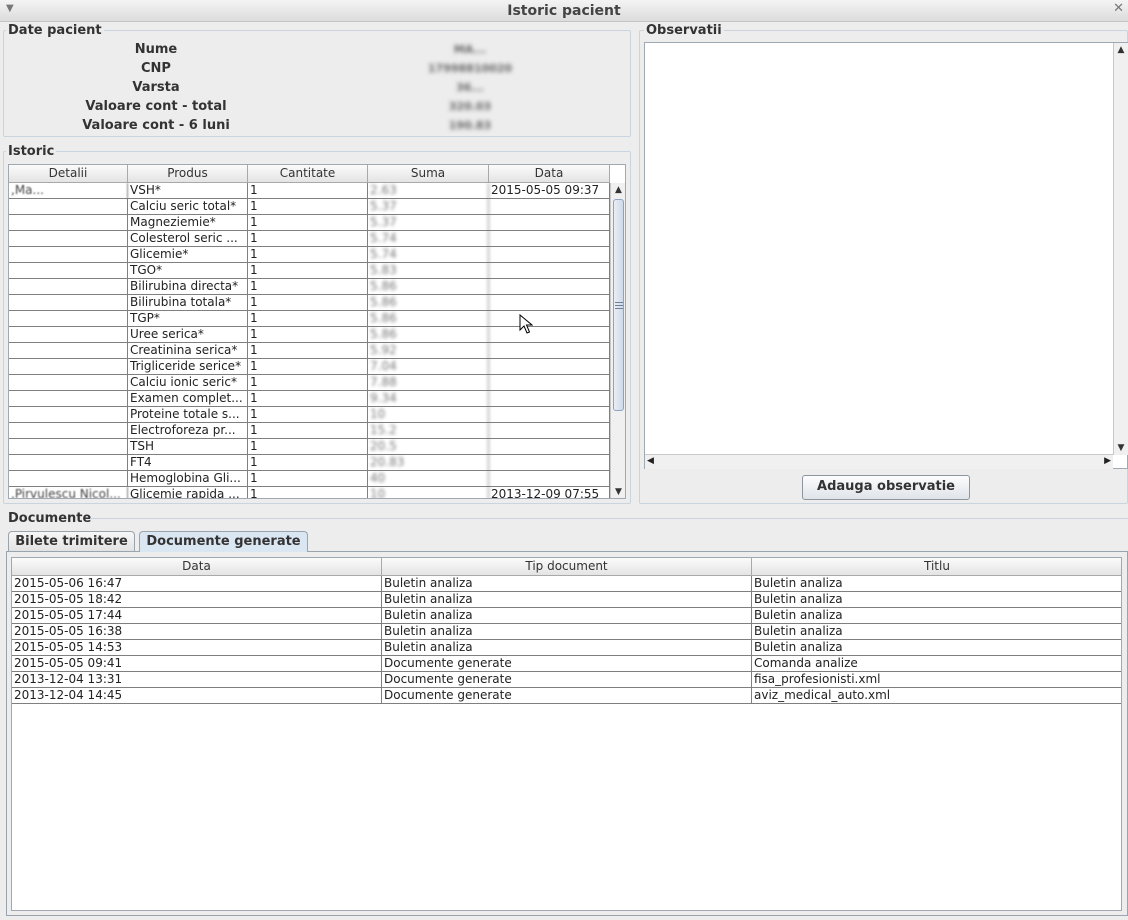 The image size is (1128, 920). Describe the element at coordinates (188, 287) in the screenshot. I see `istoric-cell-produs: Bilirubina directa*` at that location.